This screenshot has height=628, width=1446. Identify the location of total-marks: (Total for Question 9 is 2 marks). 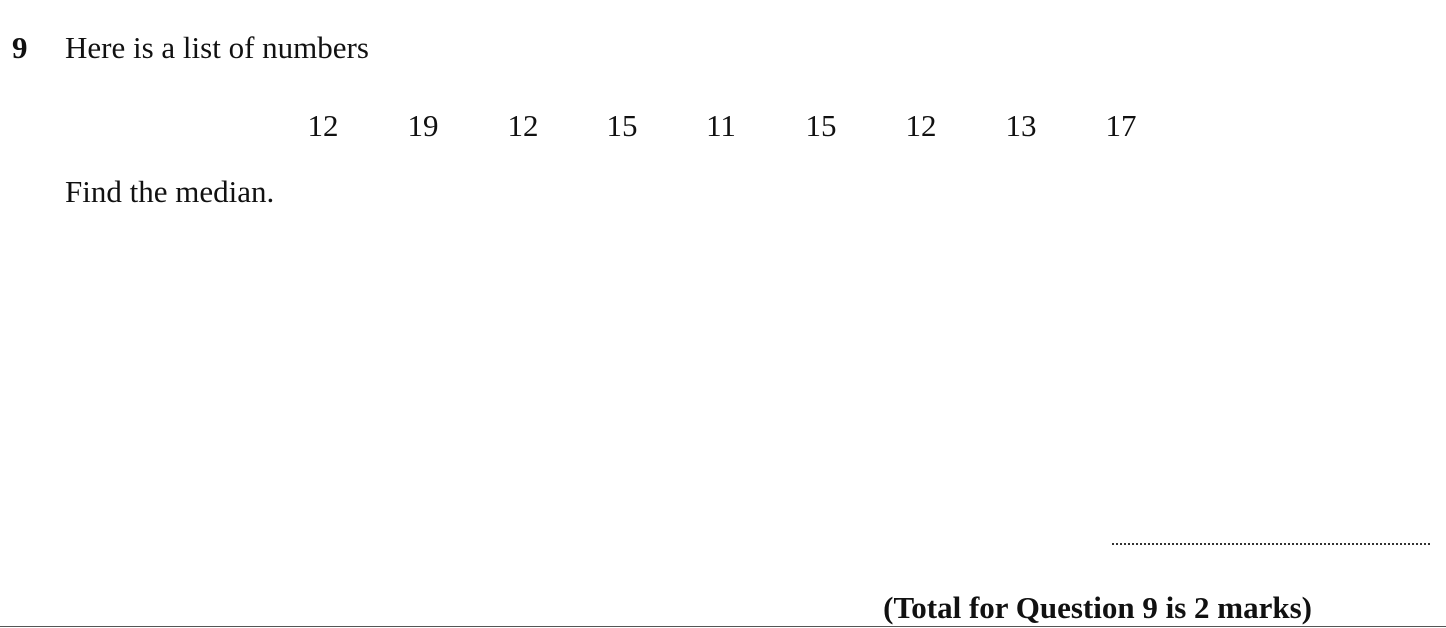
(1097, 607).